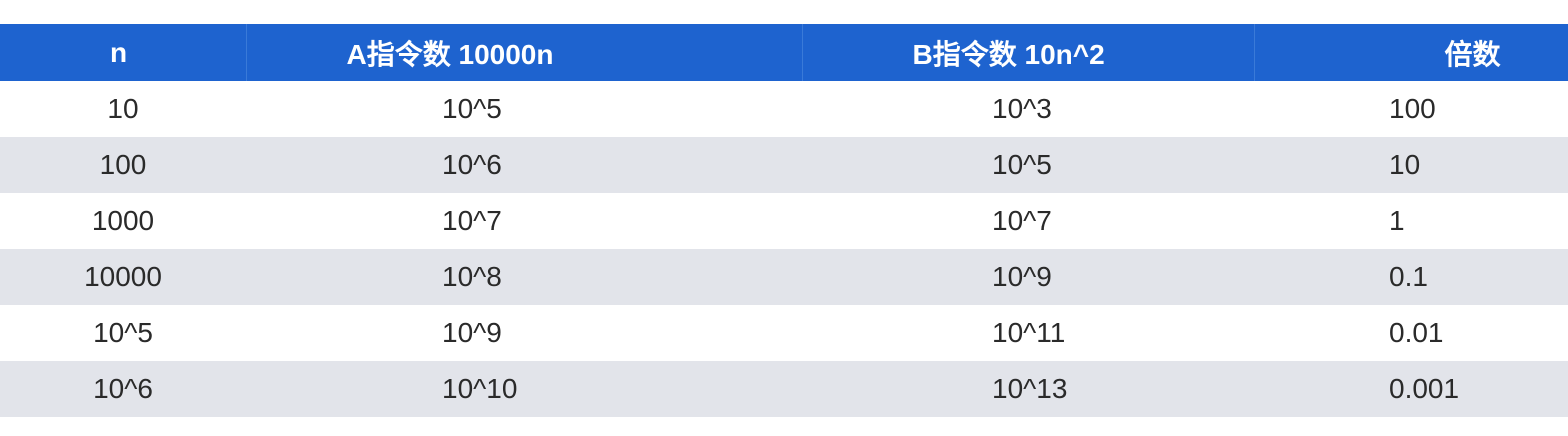  What do you see at coordinates (1416, 332) in the screenshot?
I see `cell-ratio: 0.01` at bounding box center [1416, 332].